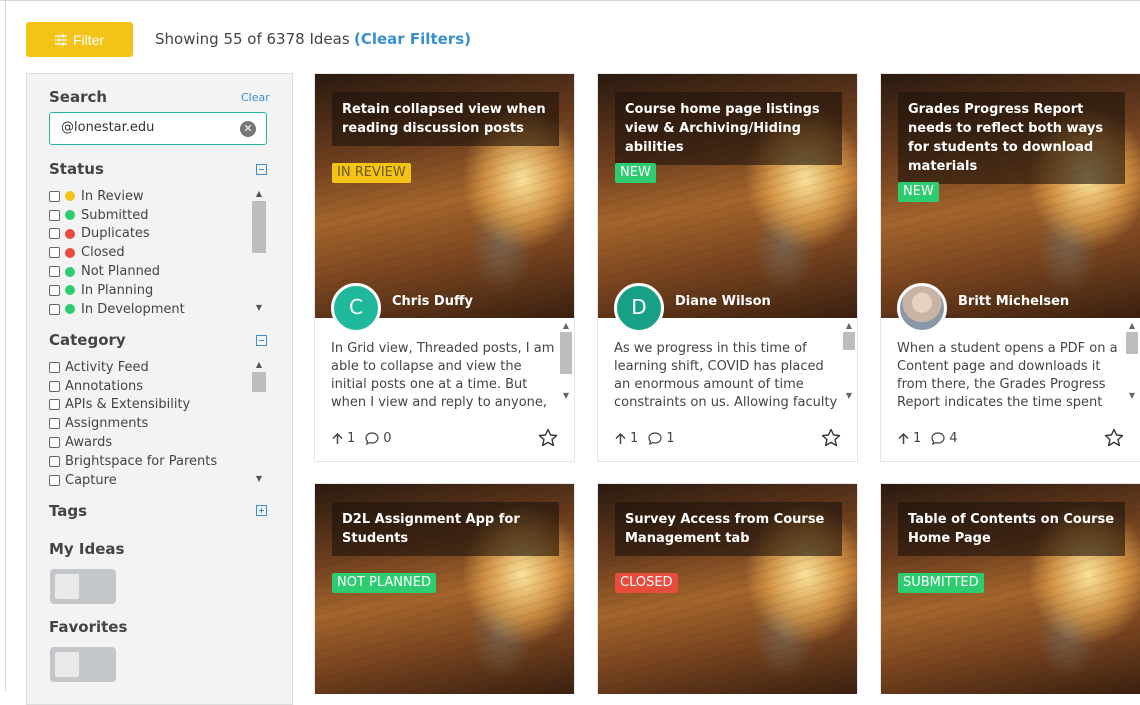 This screenshot has height=705, width=1140. I want to click on status-item-closed: Closed, so click(159, 252).